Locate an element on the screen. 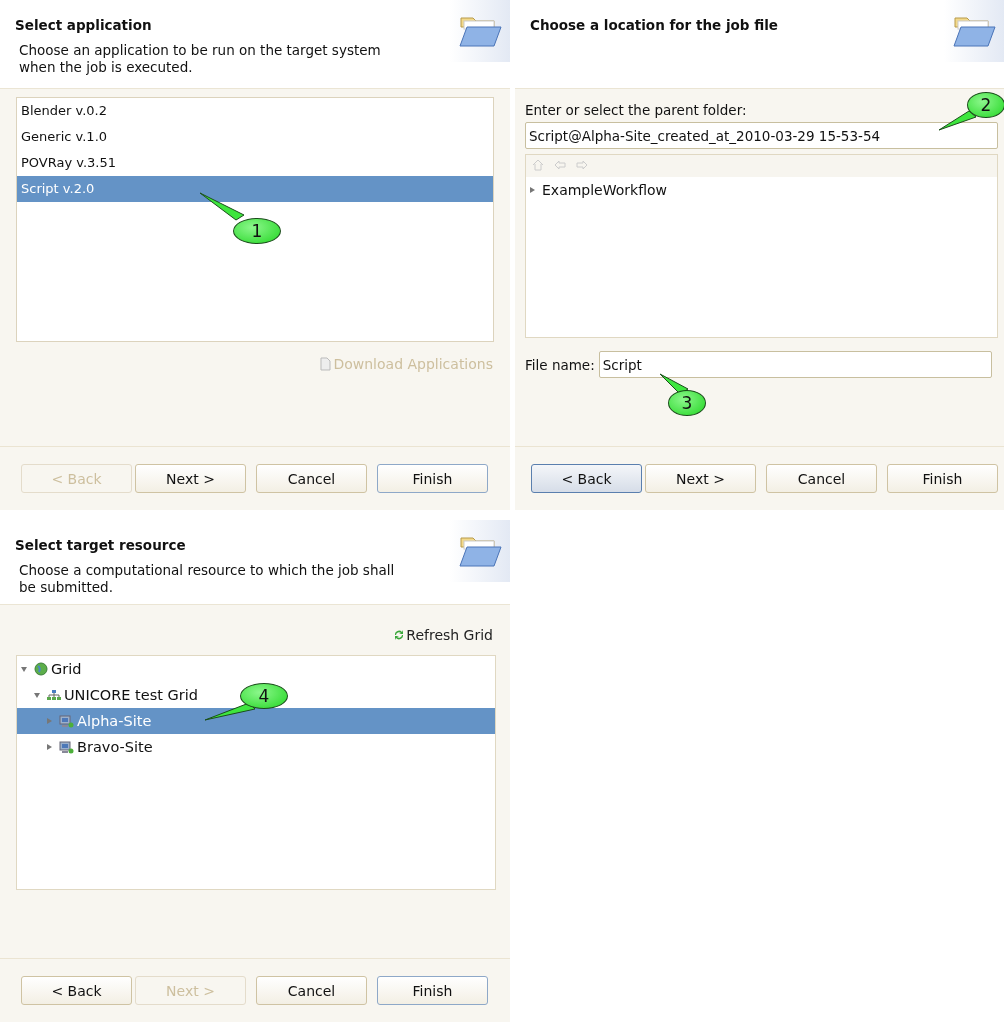 The width and height of the screenshot is (1004, 1022). file-name-field: Script is located at coordinates (795, 364).